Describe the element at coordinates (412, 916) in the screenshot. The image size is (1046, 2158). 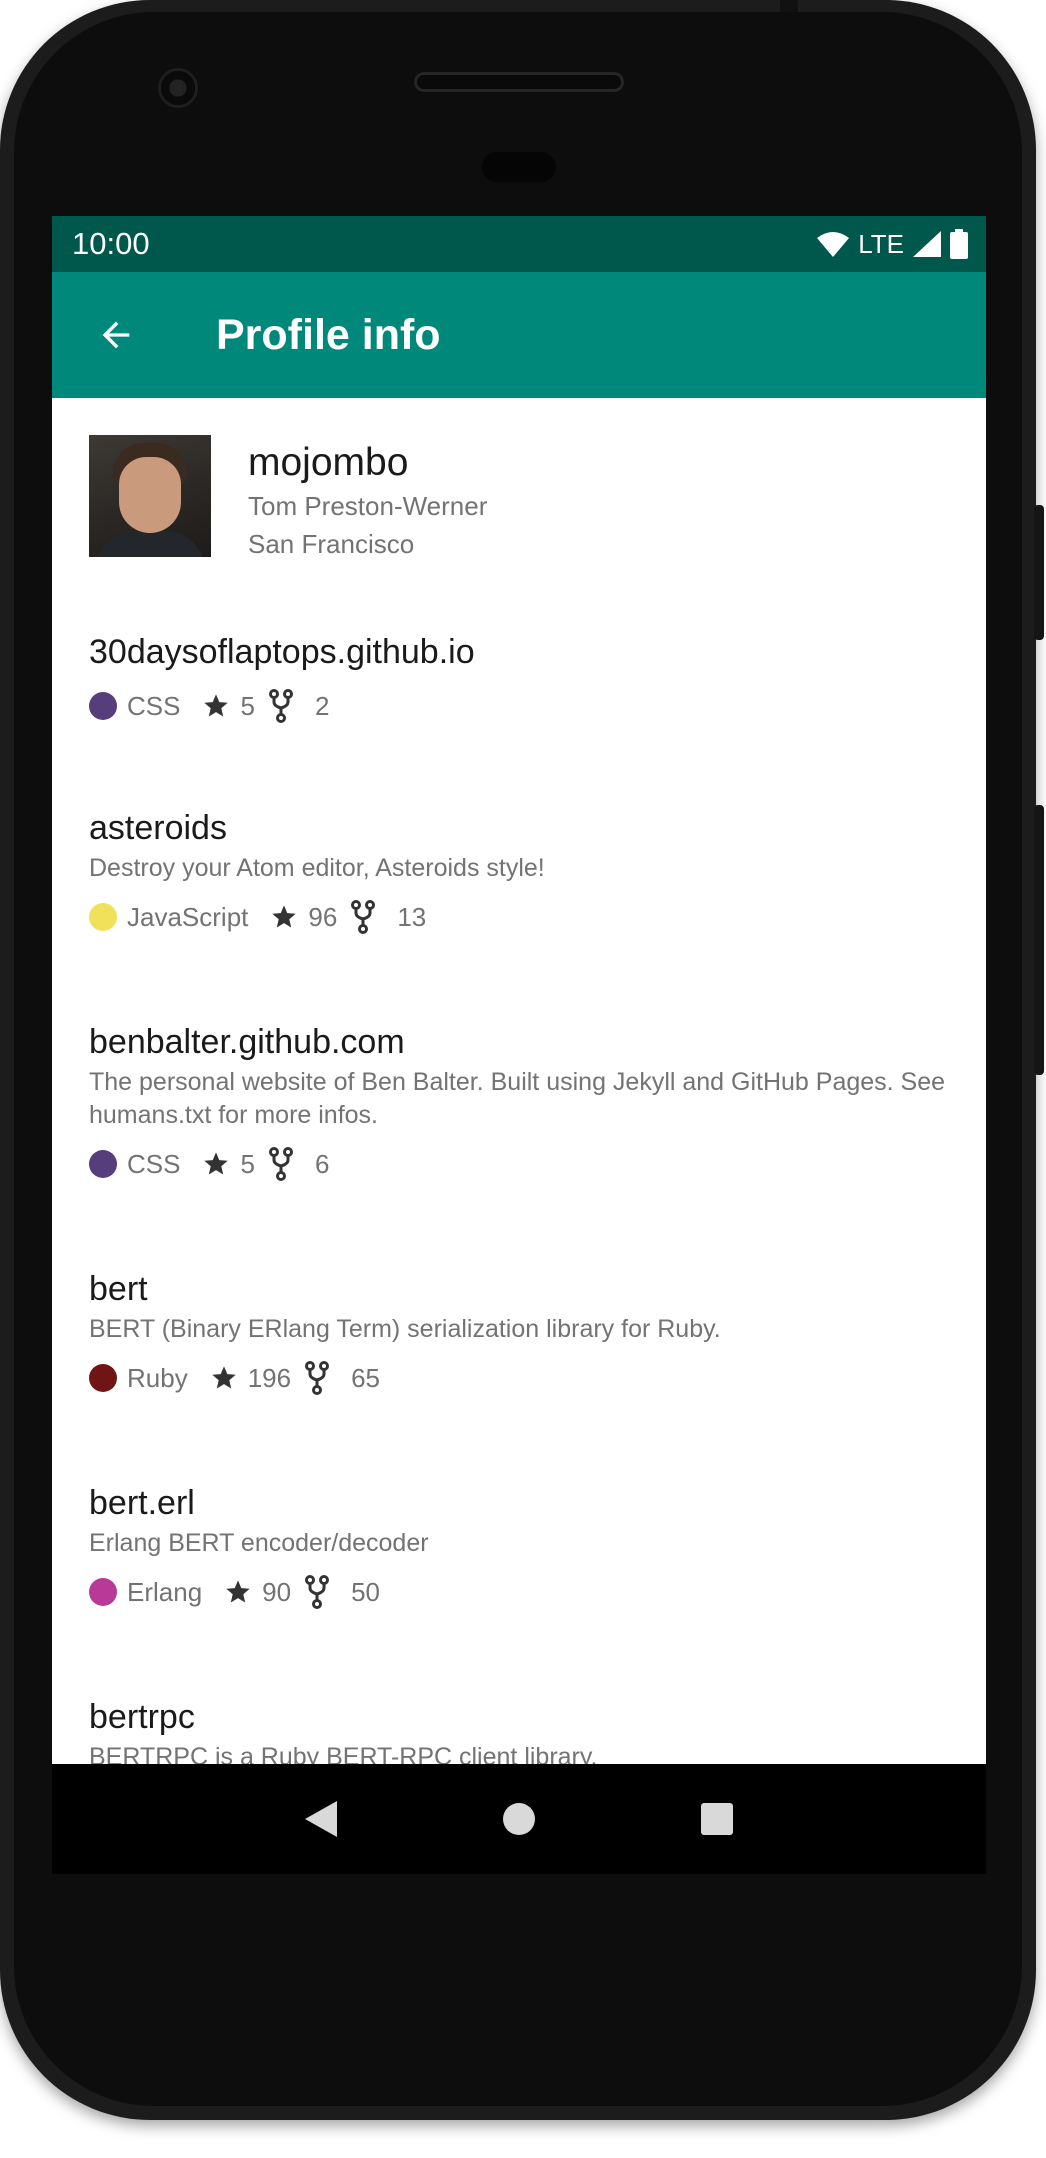
I see `repo-forks: 13` at that location.